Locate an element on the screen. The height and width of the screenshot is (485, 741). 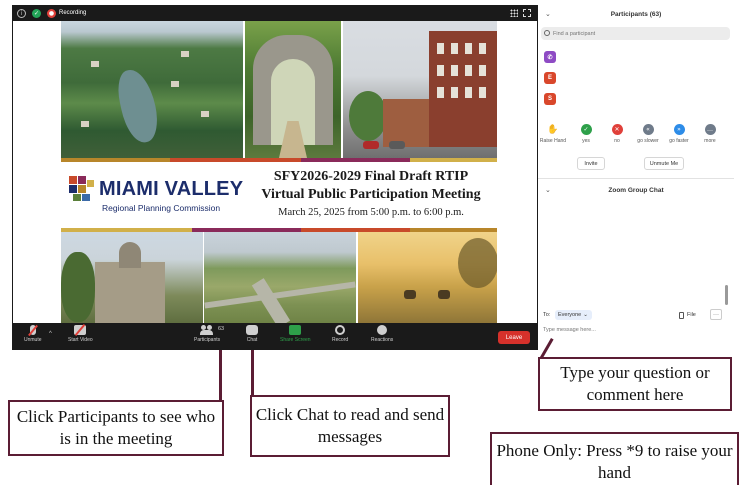
file-icon is located at coordinates (681, 315).